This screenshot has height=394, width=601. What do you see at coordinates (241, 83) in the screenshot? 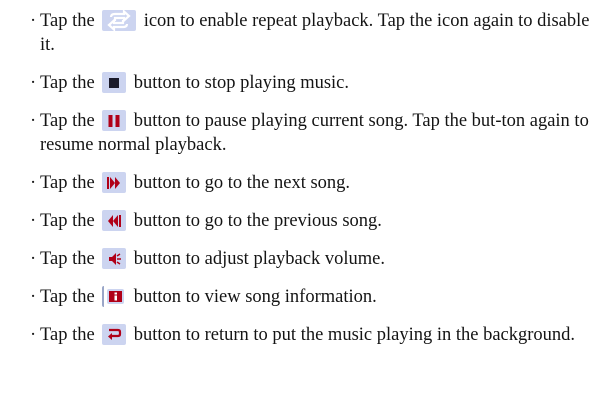
I see `item-text-after: button to stop playing music.` at bounding box center [241, 83].